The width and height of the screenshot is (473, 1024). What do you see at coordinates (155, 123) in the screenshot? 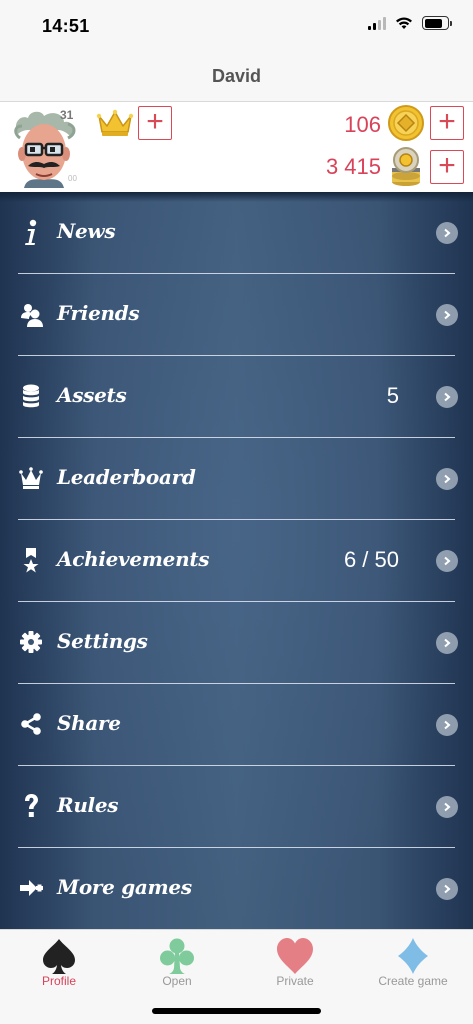
I see `add-crown-button: +` at bounding box center [155, 123].